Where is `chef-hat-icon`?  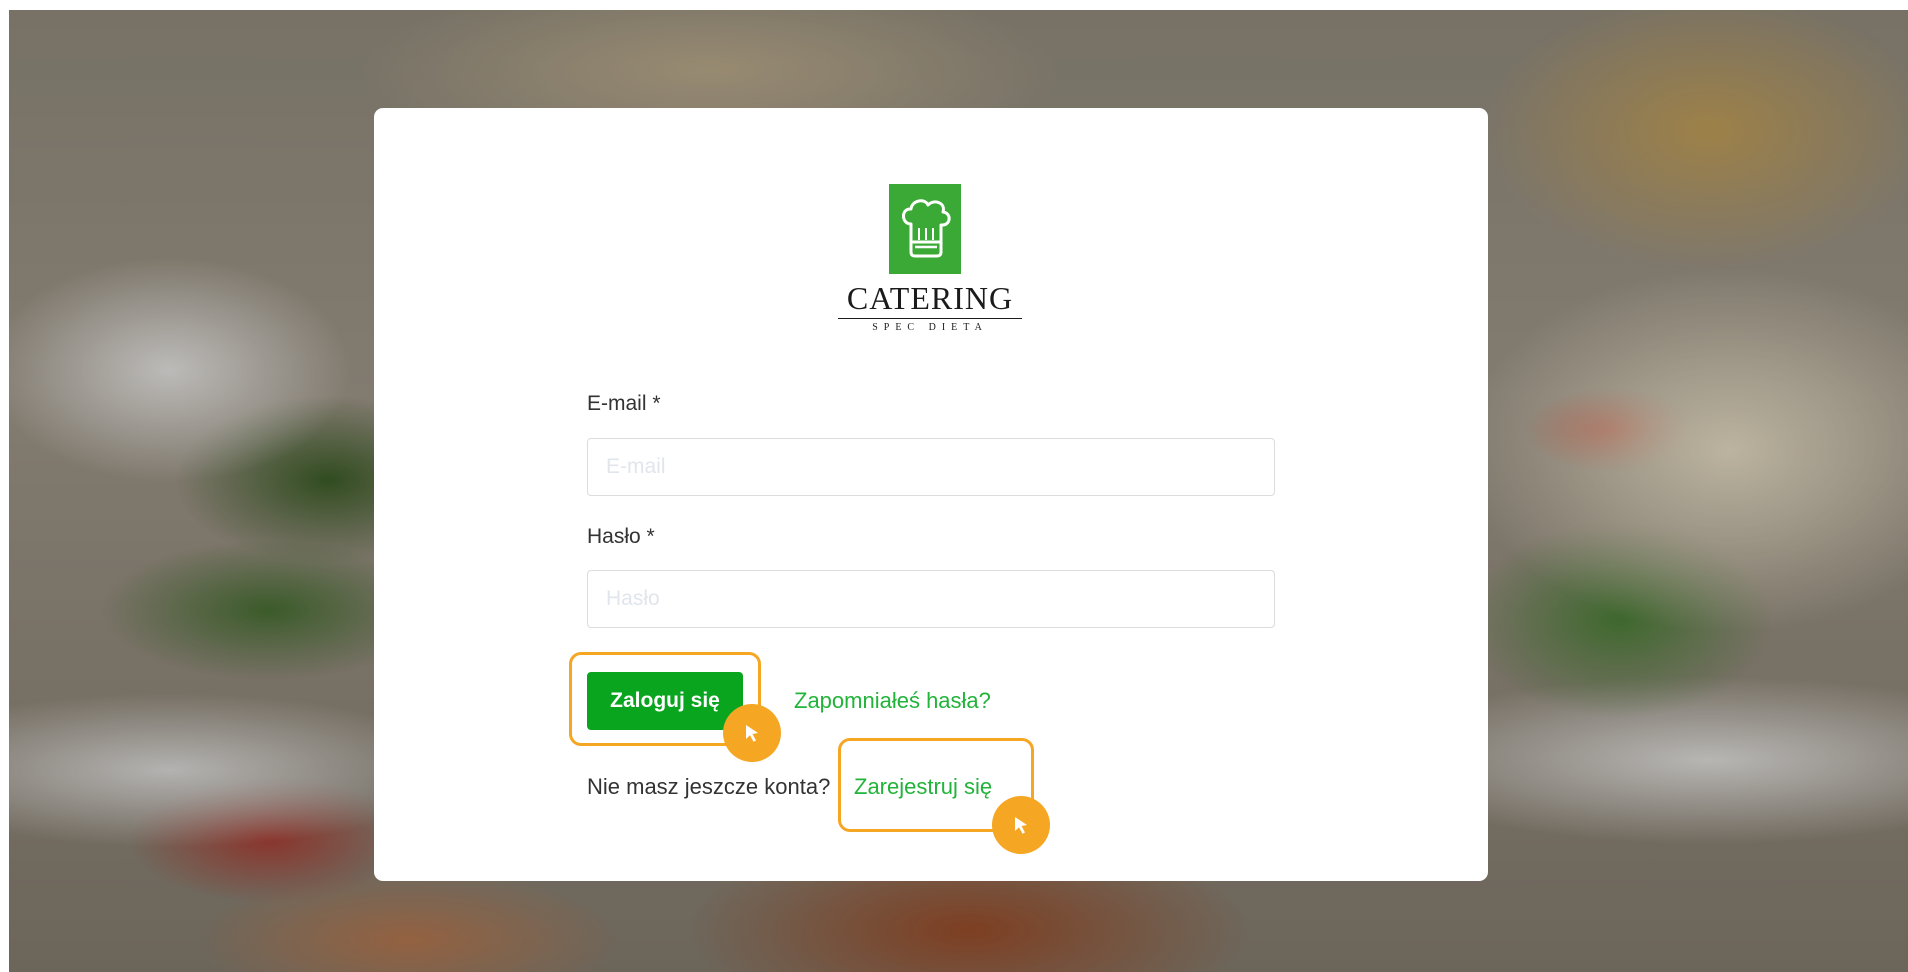 chef-hat-icon is located at coordinates (926, 228).